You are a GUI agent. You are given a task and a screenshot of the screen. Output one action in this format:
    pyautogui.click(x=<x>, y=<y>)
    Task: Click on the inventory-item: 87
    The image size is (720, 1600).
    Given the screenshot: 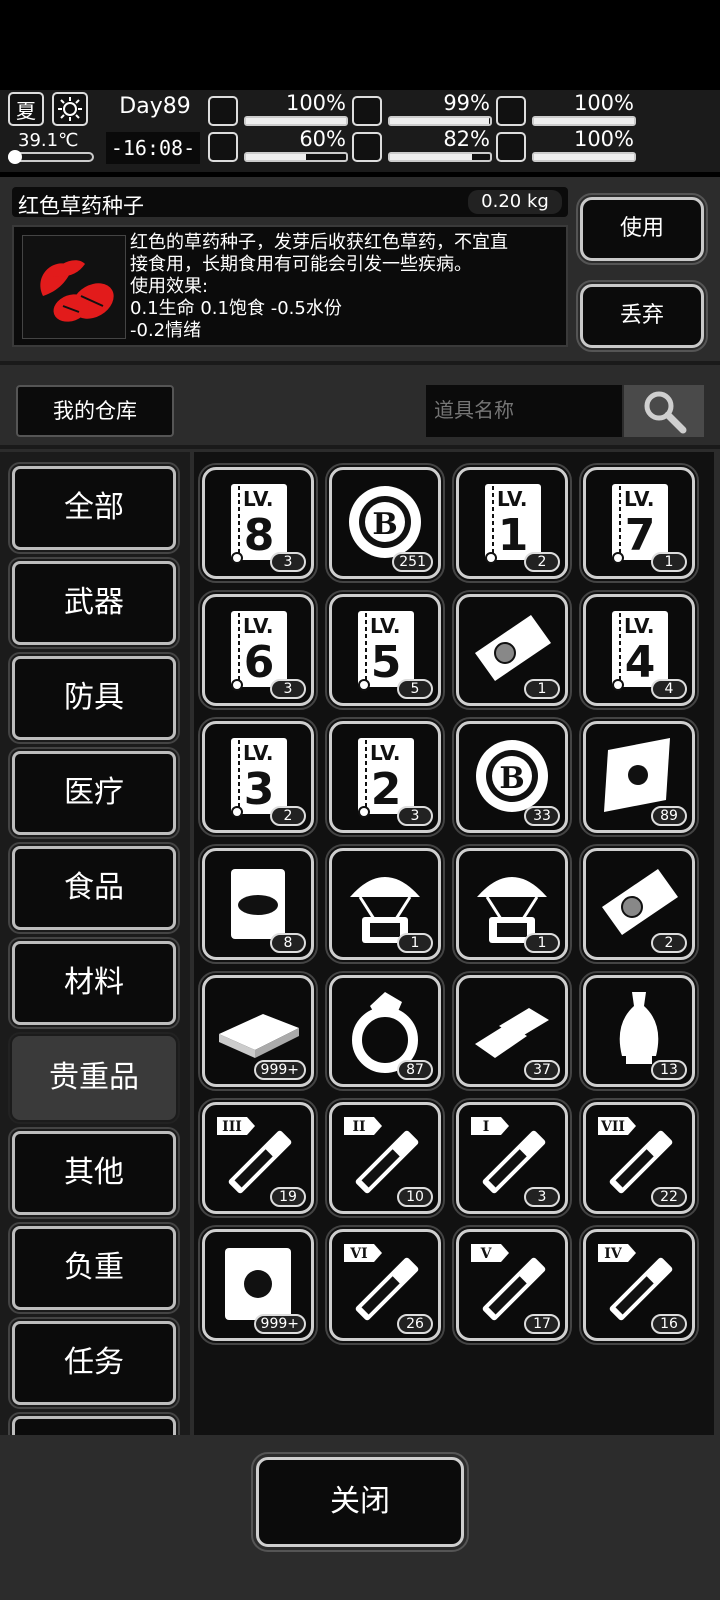 What is the action you would take?
    pyautogui.click(x=385, y=1031)
    